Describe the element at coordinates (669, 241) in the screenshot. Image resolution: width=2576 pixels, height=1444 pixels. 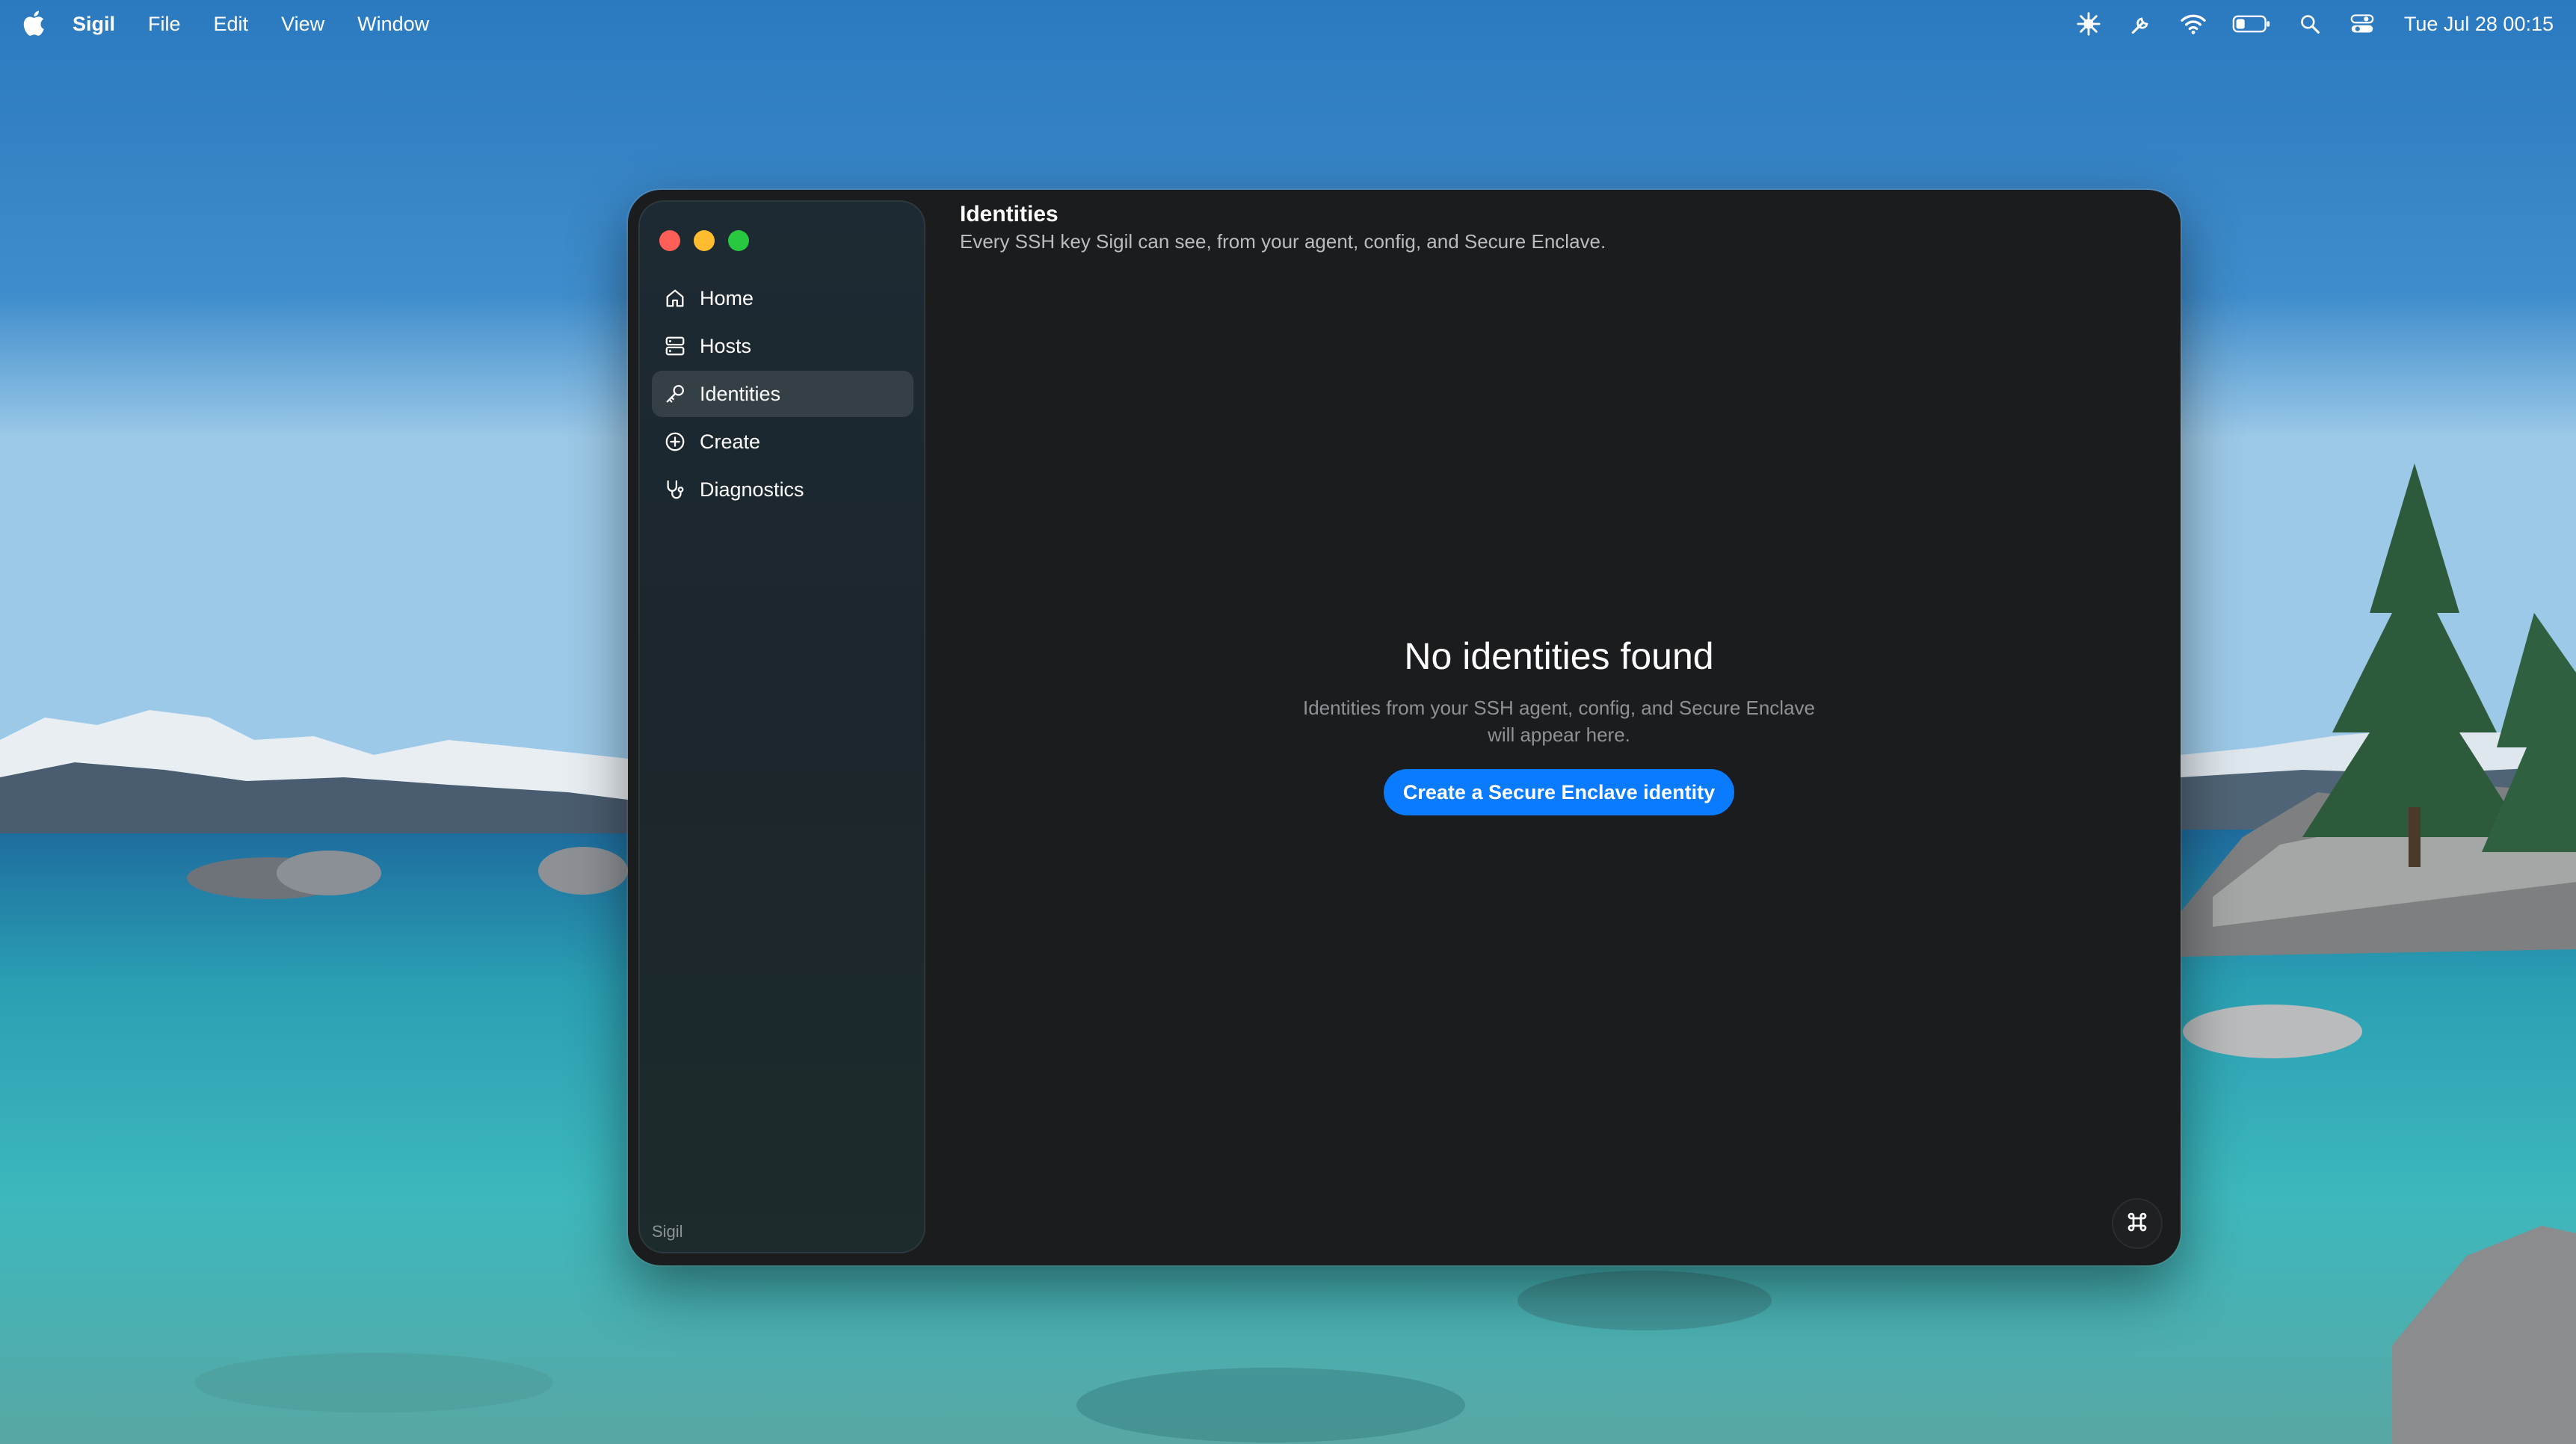
I see `close-window-button` at that location.